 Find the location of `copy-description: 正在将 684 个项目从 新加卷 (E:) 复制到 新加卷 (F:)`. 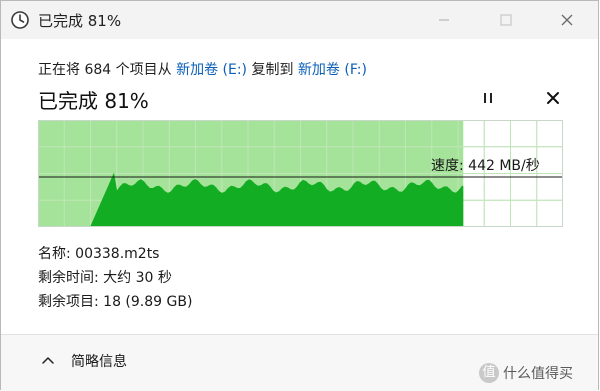

copy-description: 正在将 684 个项目从 新加卷 (E:) 复制到 新加卷 (F:) is located at coordinates (202, 69).